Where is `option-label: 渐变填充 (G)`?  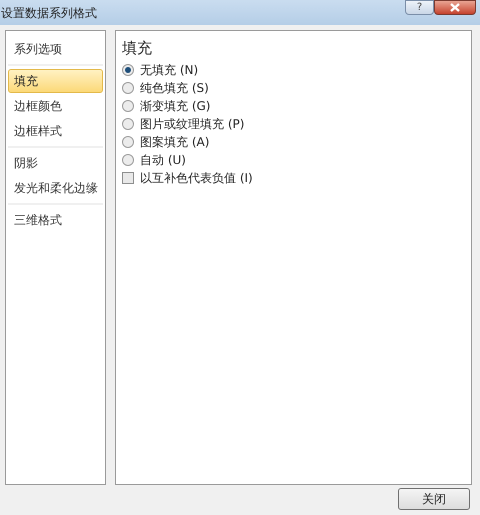 option-label: 渐变填充 (G) is located at coordinates (175, 106).